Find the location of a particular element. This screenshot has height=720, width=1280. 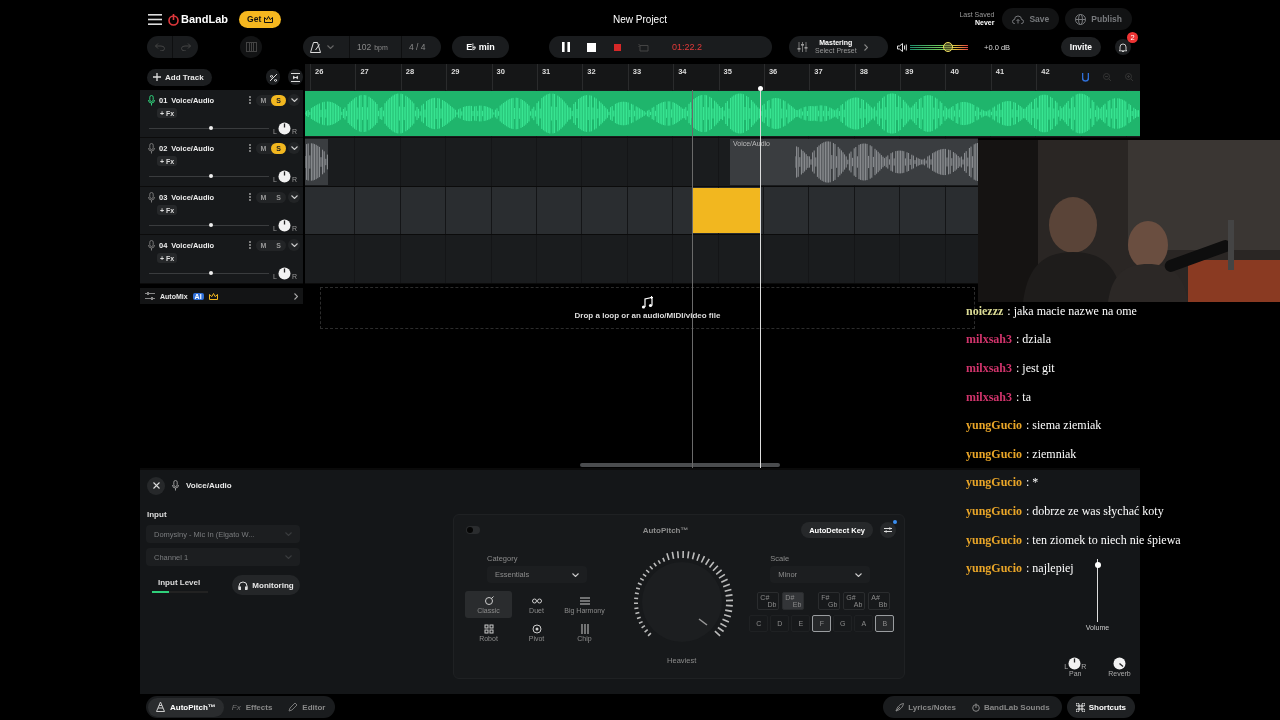

get-button: Get is located at coordinates (260, 19).